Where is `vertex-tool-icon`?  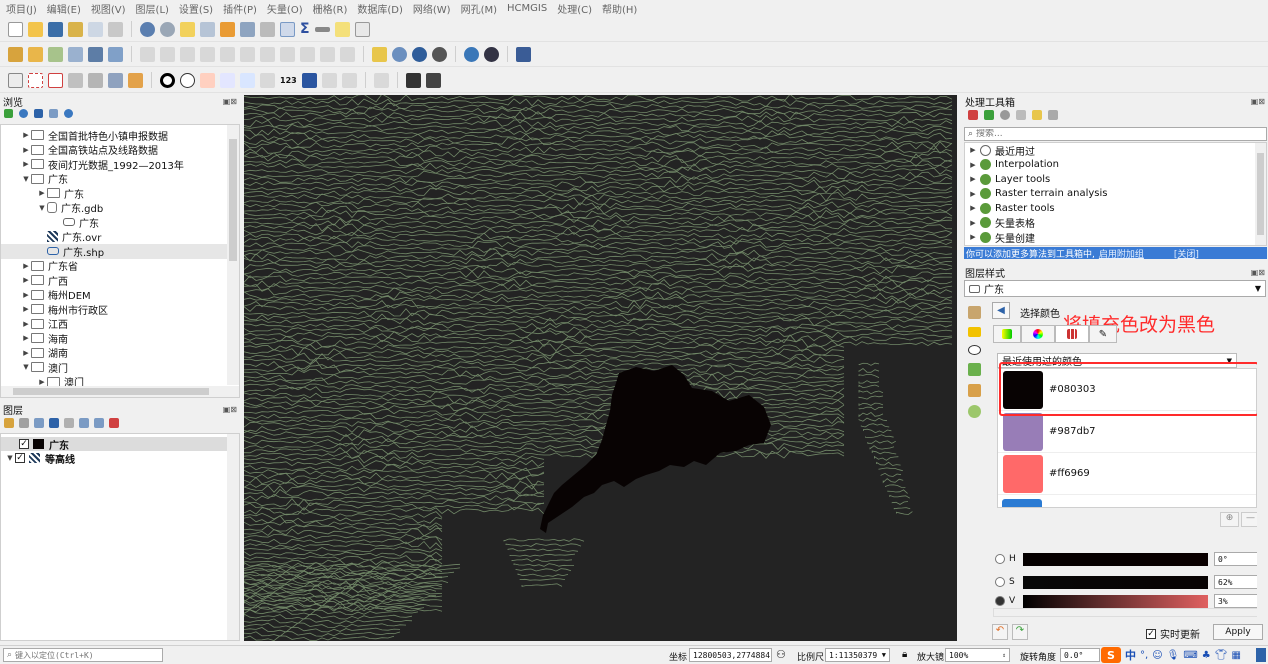
vertex-tool-icon is located at coordinates (227, 54).